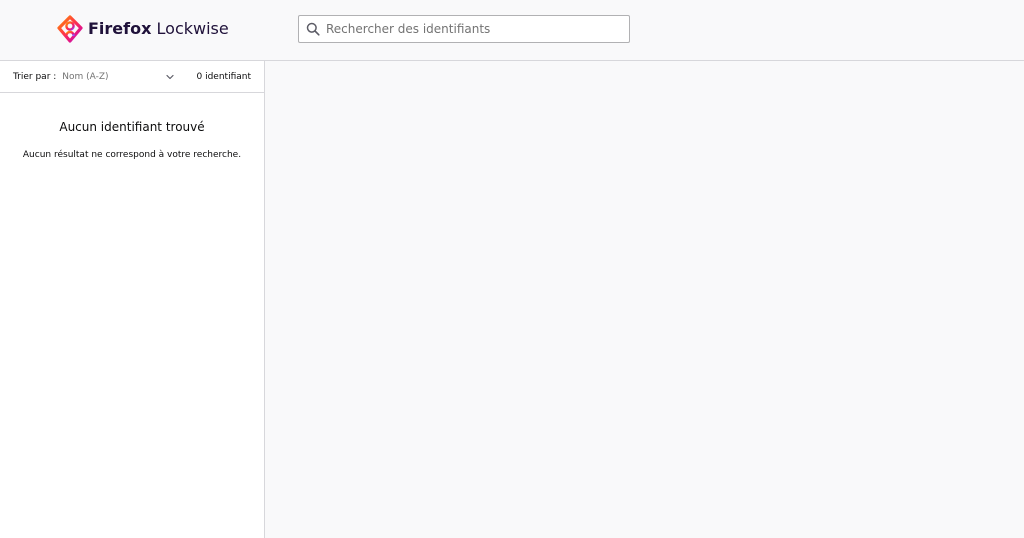 The image size is (1024, 538). I want to click on chevron-down-icon, so click(170, 76).